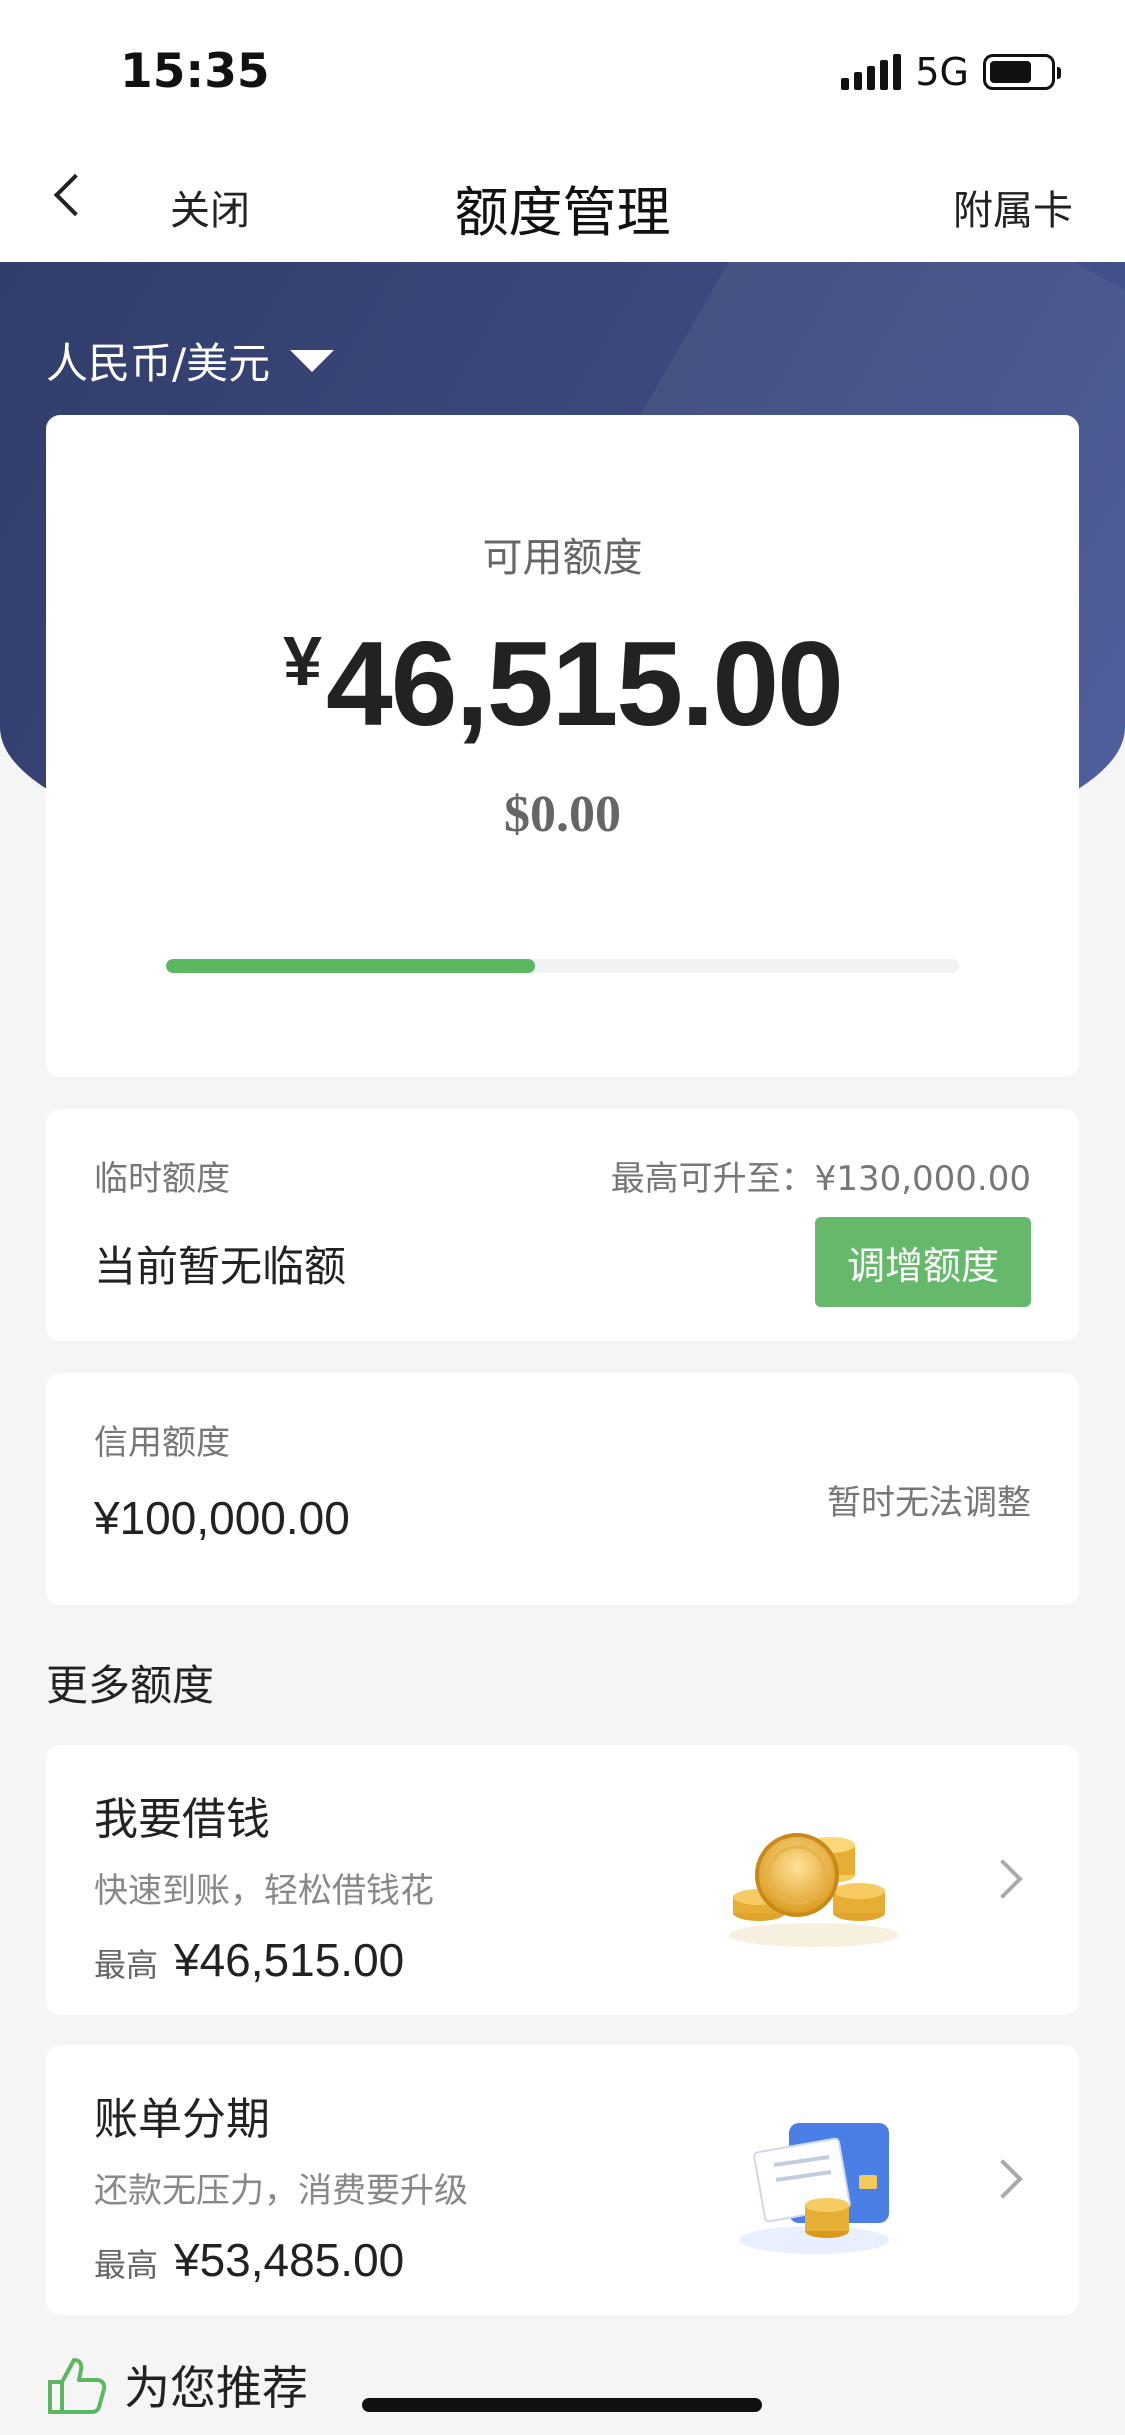 The height and width of the screenshot is (2435, 1125). Describe the element at coordinates (281, 2191) in the screenshot. I see `product-desc: 还款无压力，消费要升级` at that location.